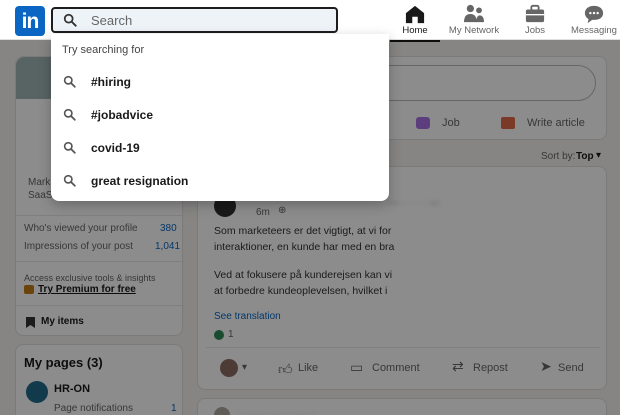 Image resolution: width=620 pixels, height=415 pixels. Describe the element at coordinates (72, 389) in the screenshot. I see `page-name: HR-ON` at that location.